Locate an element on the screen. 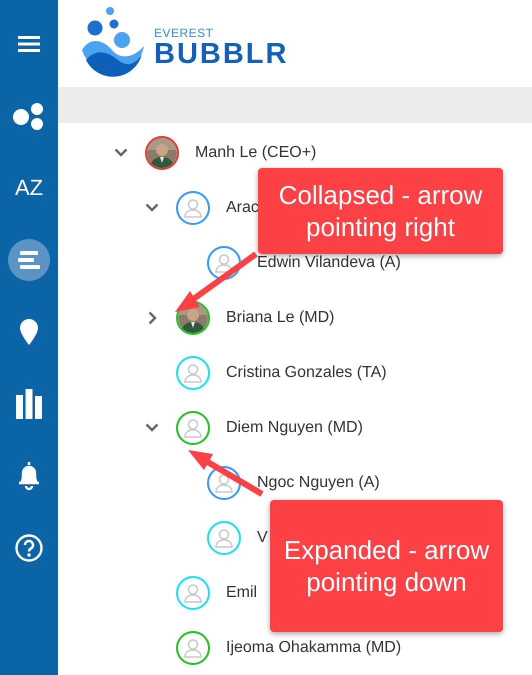 This screenshot has height=675, width=532. list-icon is located at coordinates (29, 260).